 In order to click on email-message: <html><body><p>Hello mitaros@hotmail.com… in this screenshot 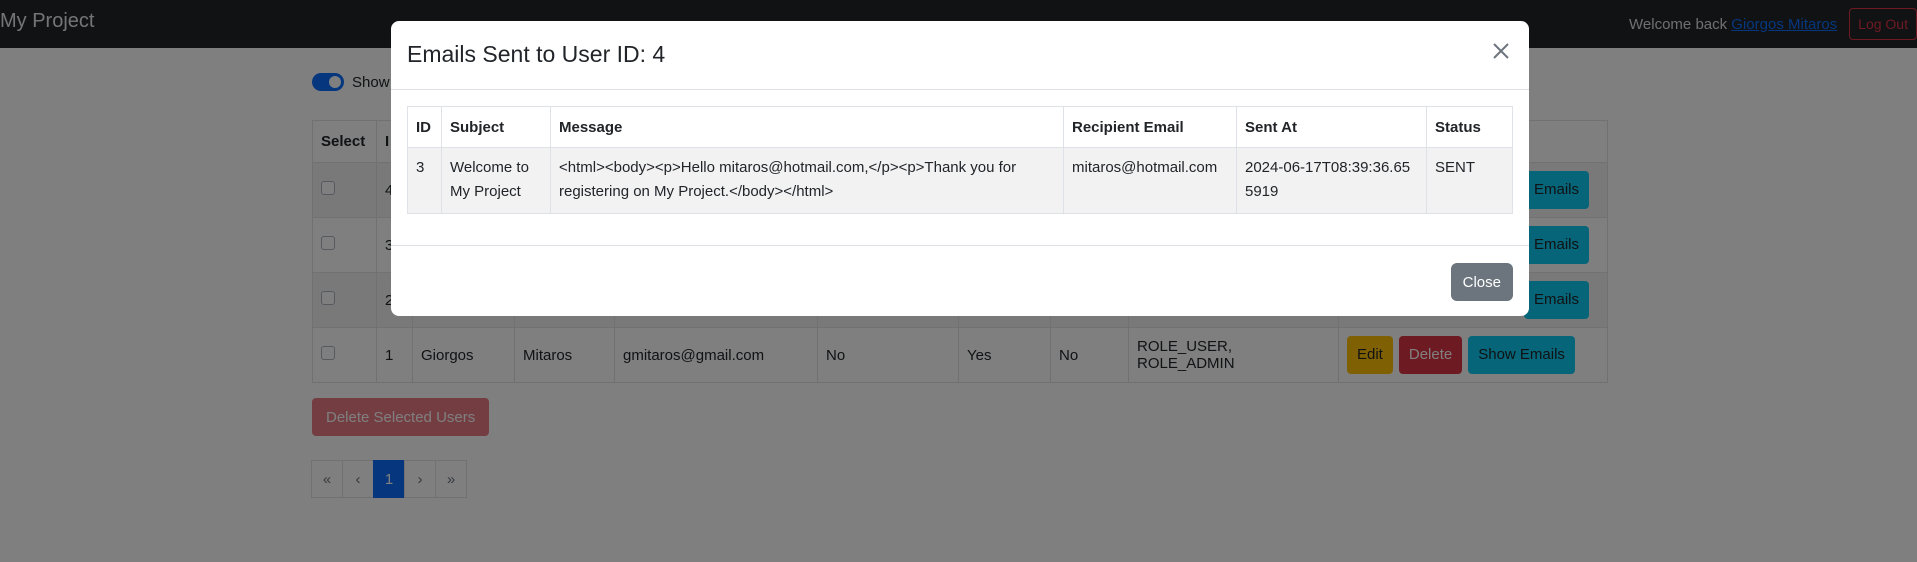, I will do `click(807, 180)`.